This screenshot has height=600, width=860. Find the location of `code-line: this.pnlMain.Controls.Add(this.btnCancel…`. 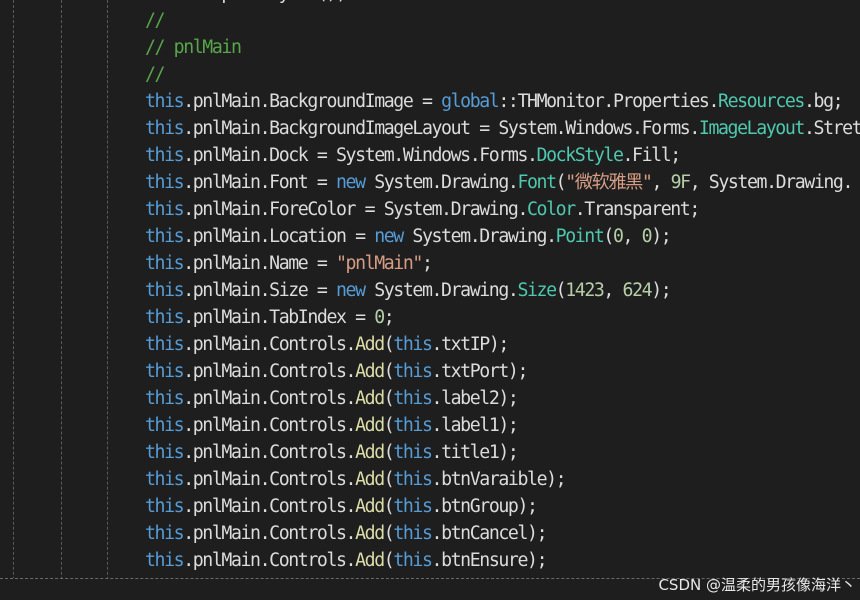

code-line: this.pnlMain.Controls.Add(this.btnCancel… is located at coordinates (502, 533).